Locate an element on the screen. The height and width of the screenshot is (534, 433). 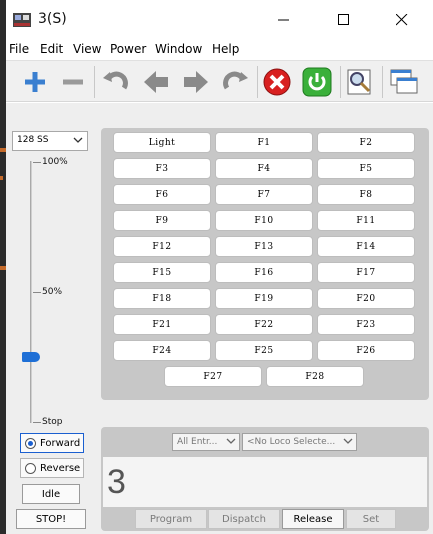
arrow-left-icon is located at coordinates (156, 82).